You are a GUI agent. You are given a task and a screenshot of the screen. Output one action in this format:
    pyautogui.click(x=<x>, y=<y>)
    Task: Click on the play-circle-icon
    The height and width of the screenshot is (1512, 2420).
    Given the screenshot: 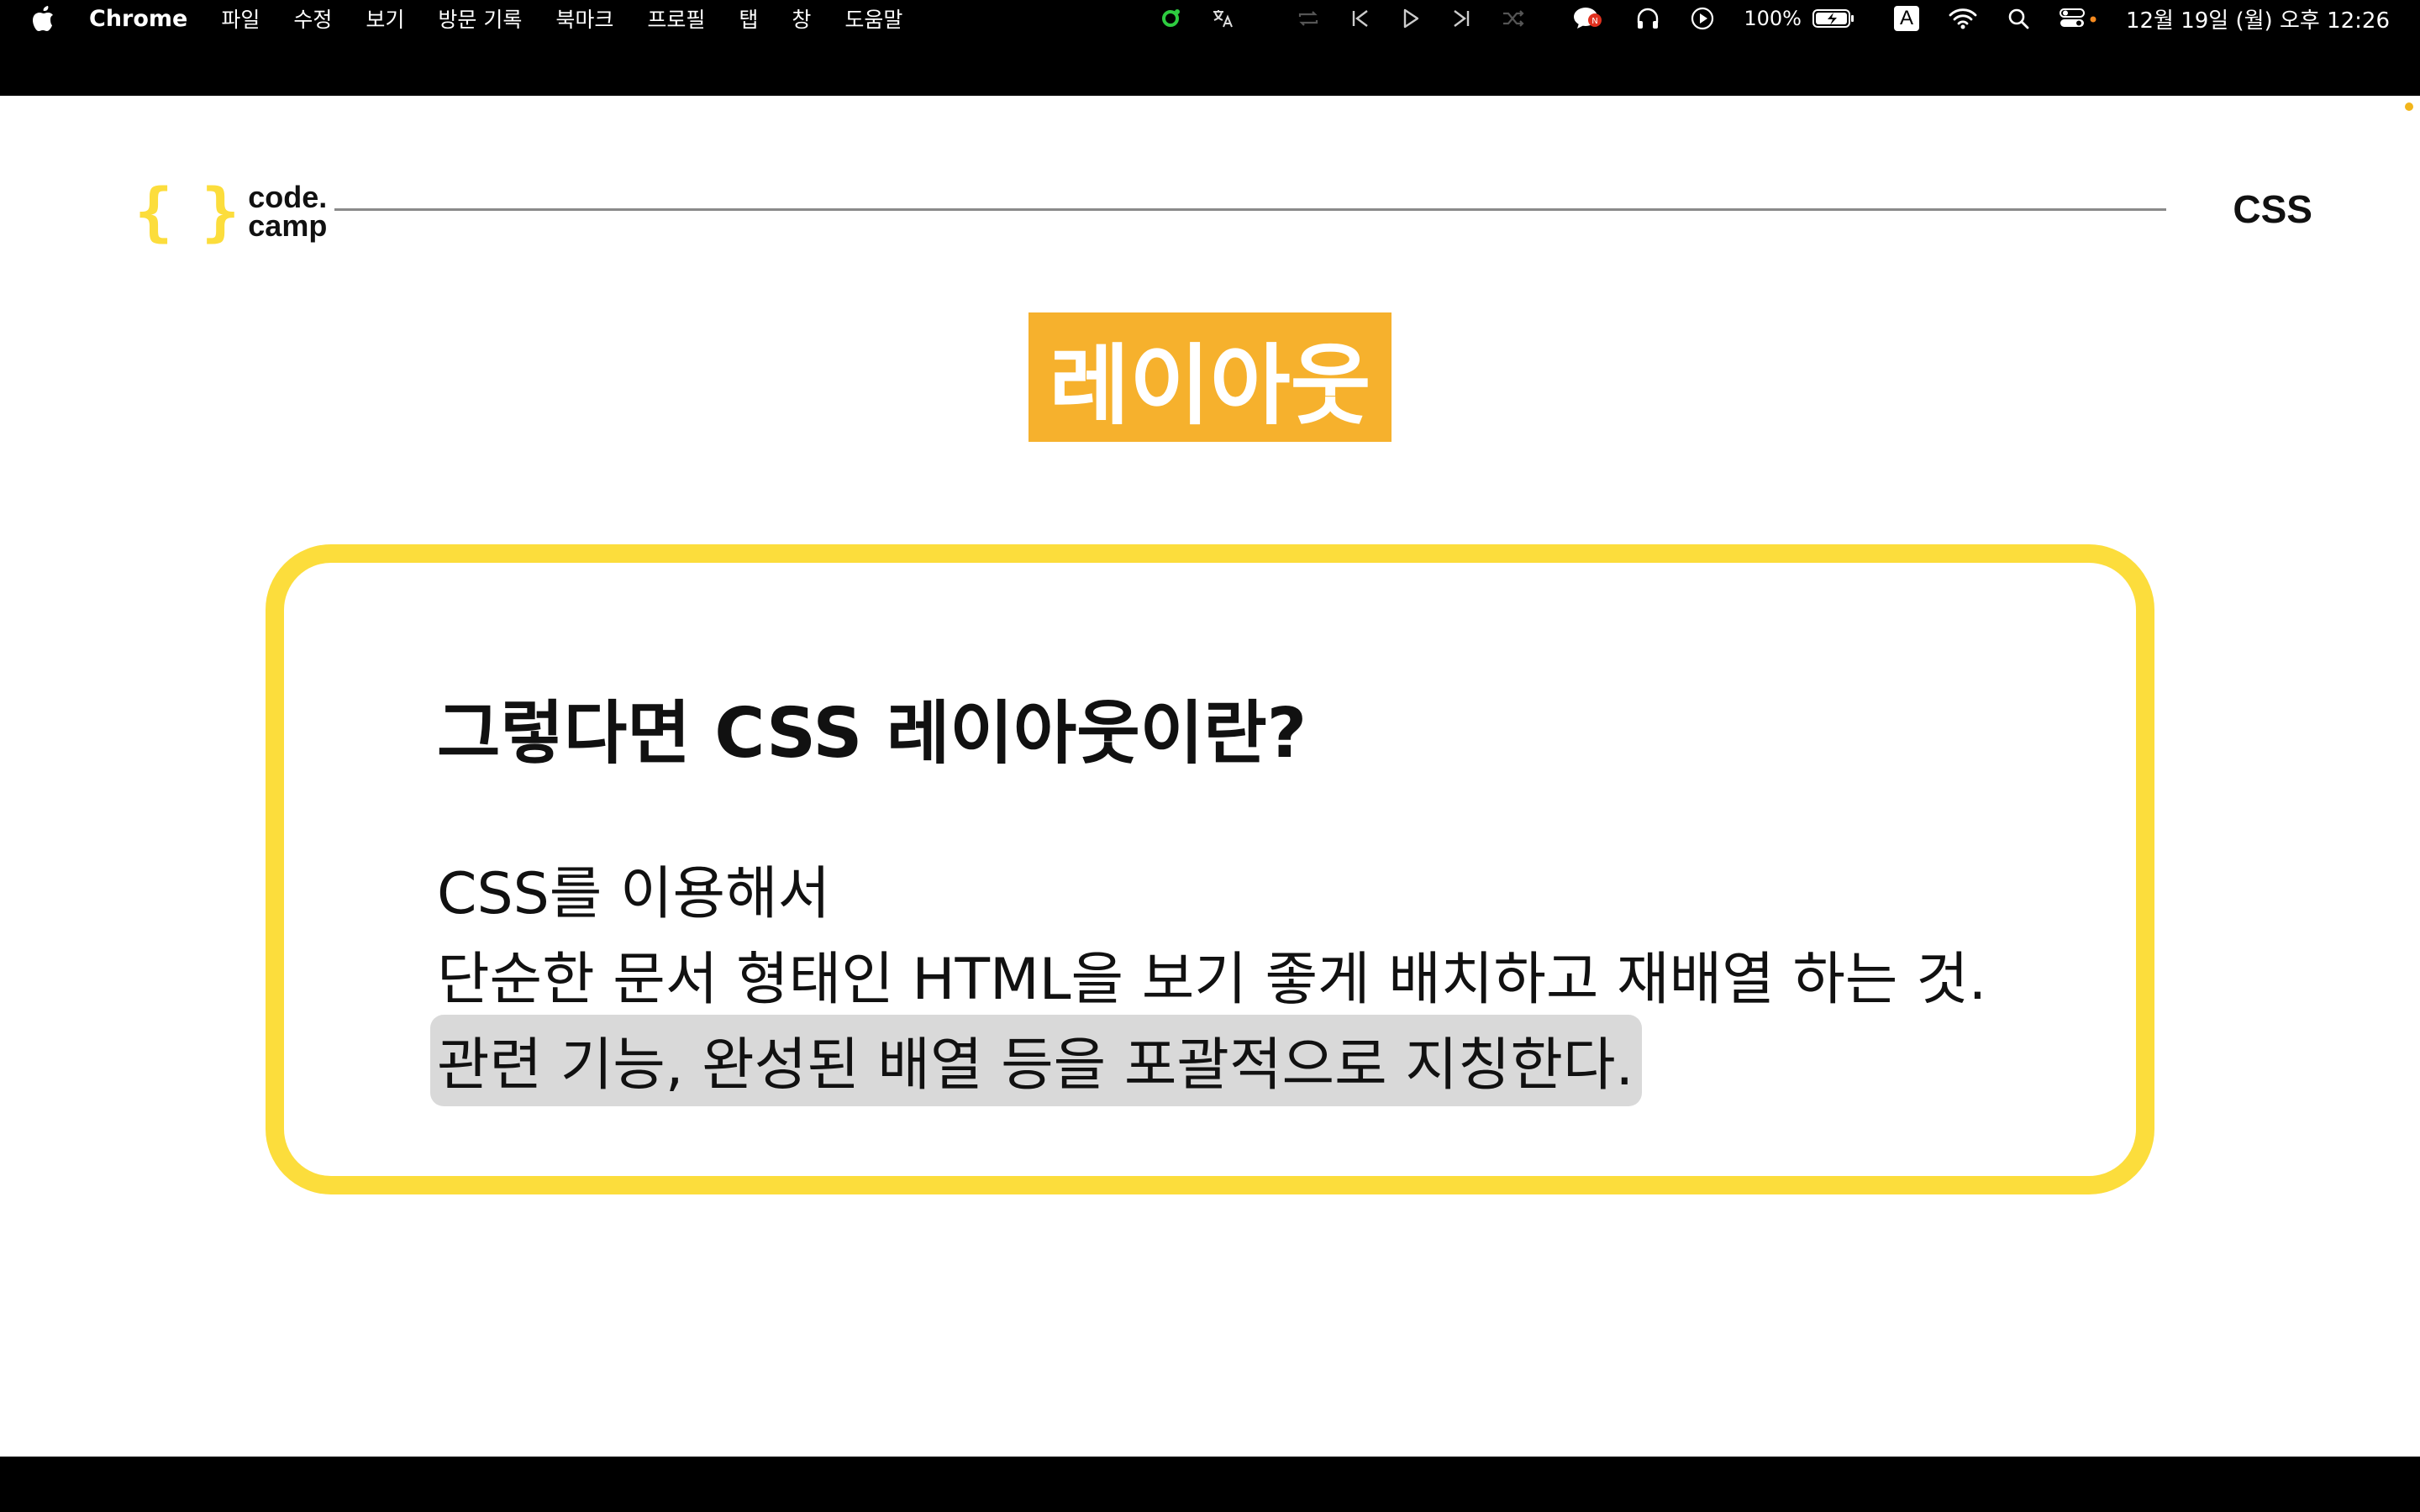 What is the action you would take?
    pyautogui.click(x=1703, y=18)
    